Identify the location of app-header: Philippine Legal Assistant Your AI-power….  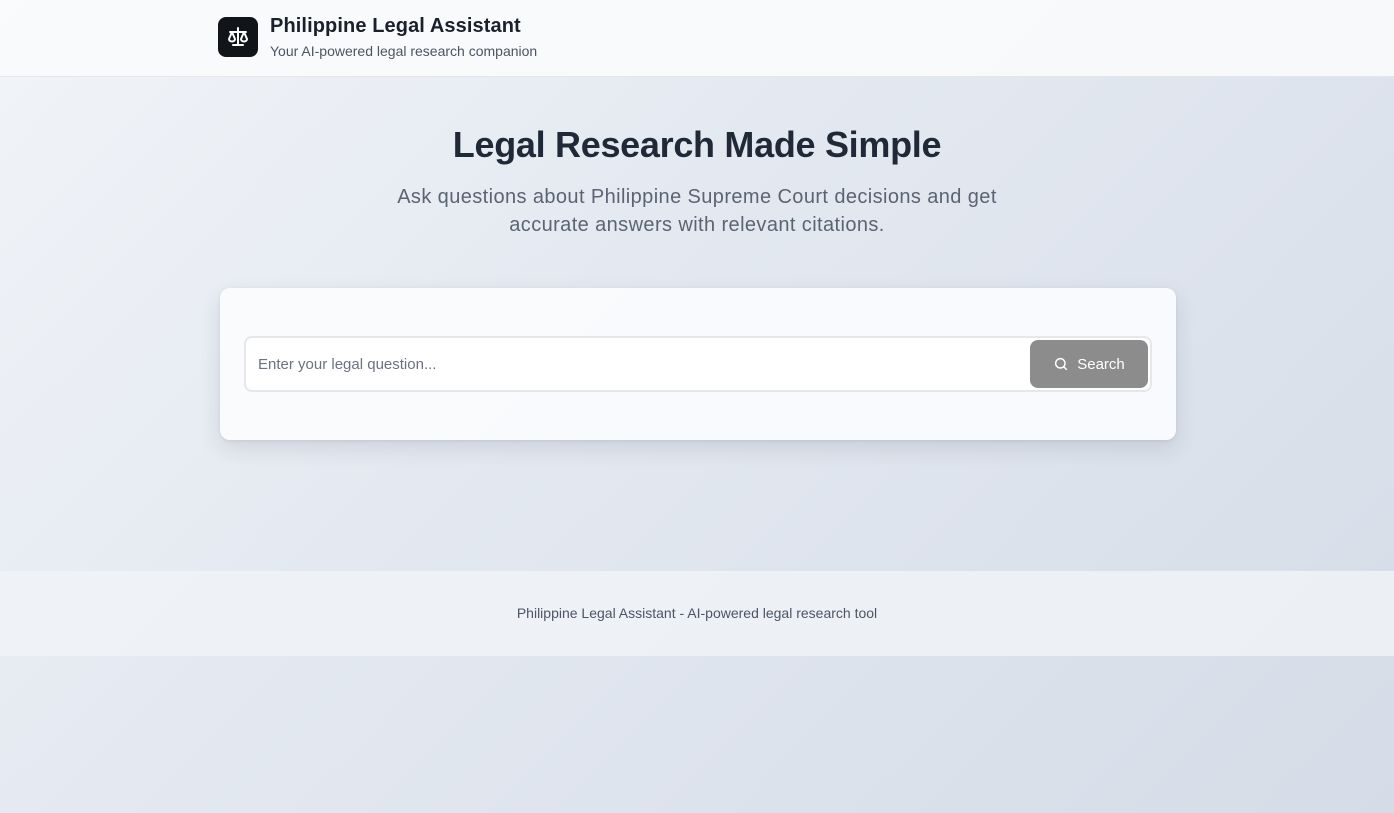
(697, 38).